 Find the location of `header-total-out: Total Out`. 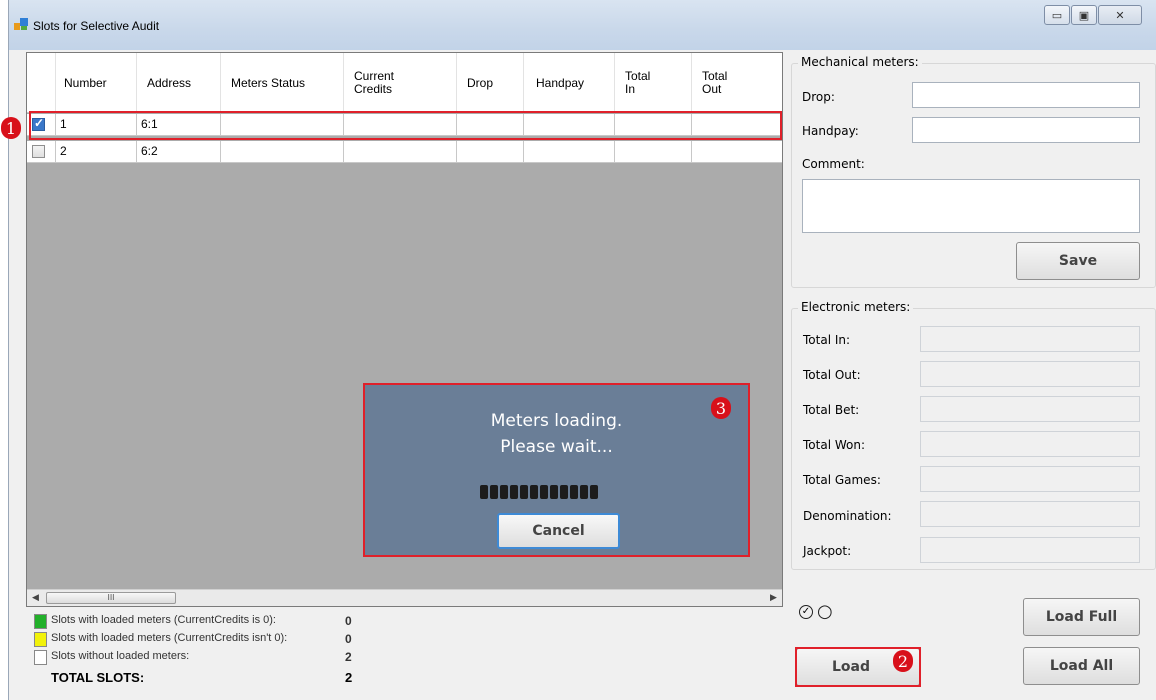

header-total-out: Total Out is located at coordinates (737, 83).